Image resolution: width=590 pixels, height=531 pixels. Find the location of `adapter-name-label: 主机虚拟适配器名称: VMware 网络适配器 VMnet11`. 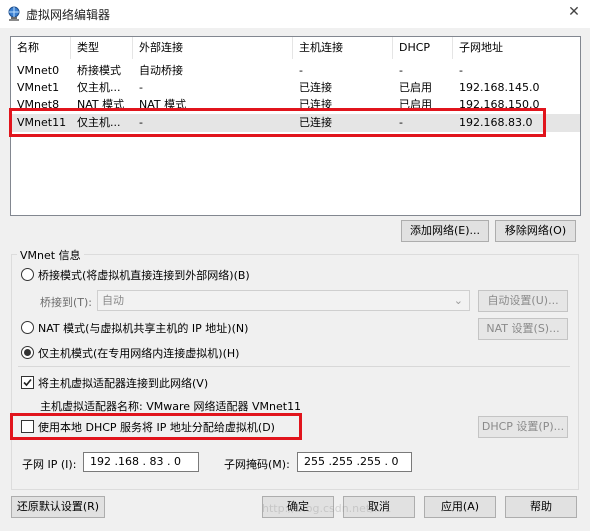

adapter-name-label: 主机虚拟适配器名称: VMware 网络适配器 VMnet11 is located at coordinates (171, 406).